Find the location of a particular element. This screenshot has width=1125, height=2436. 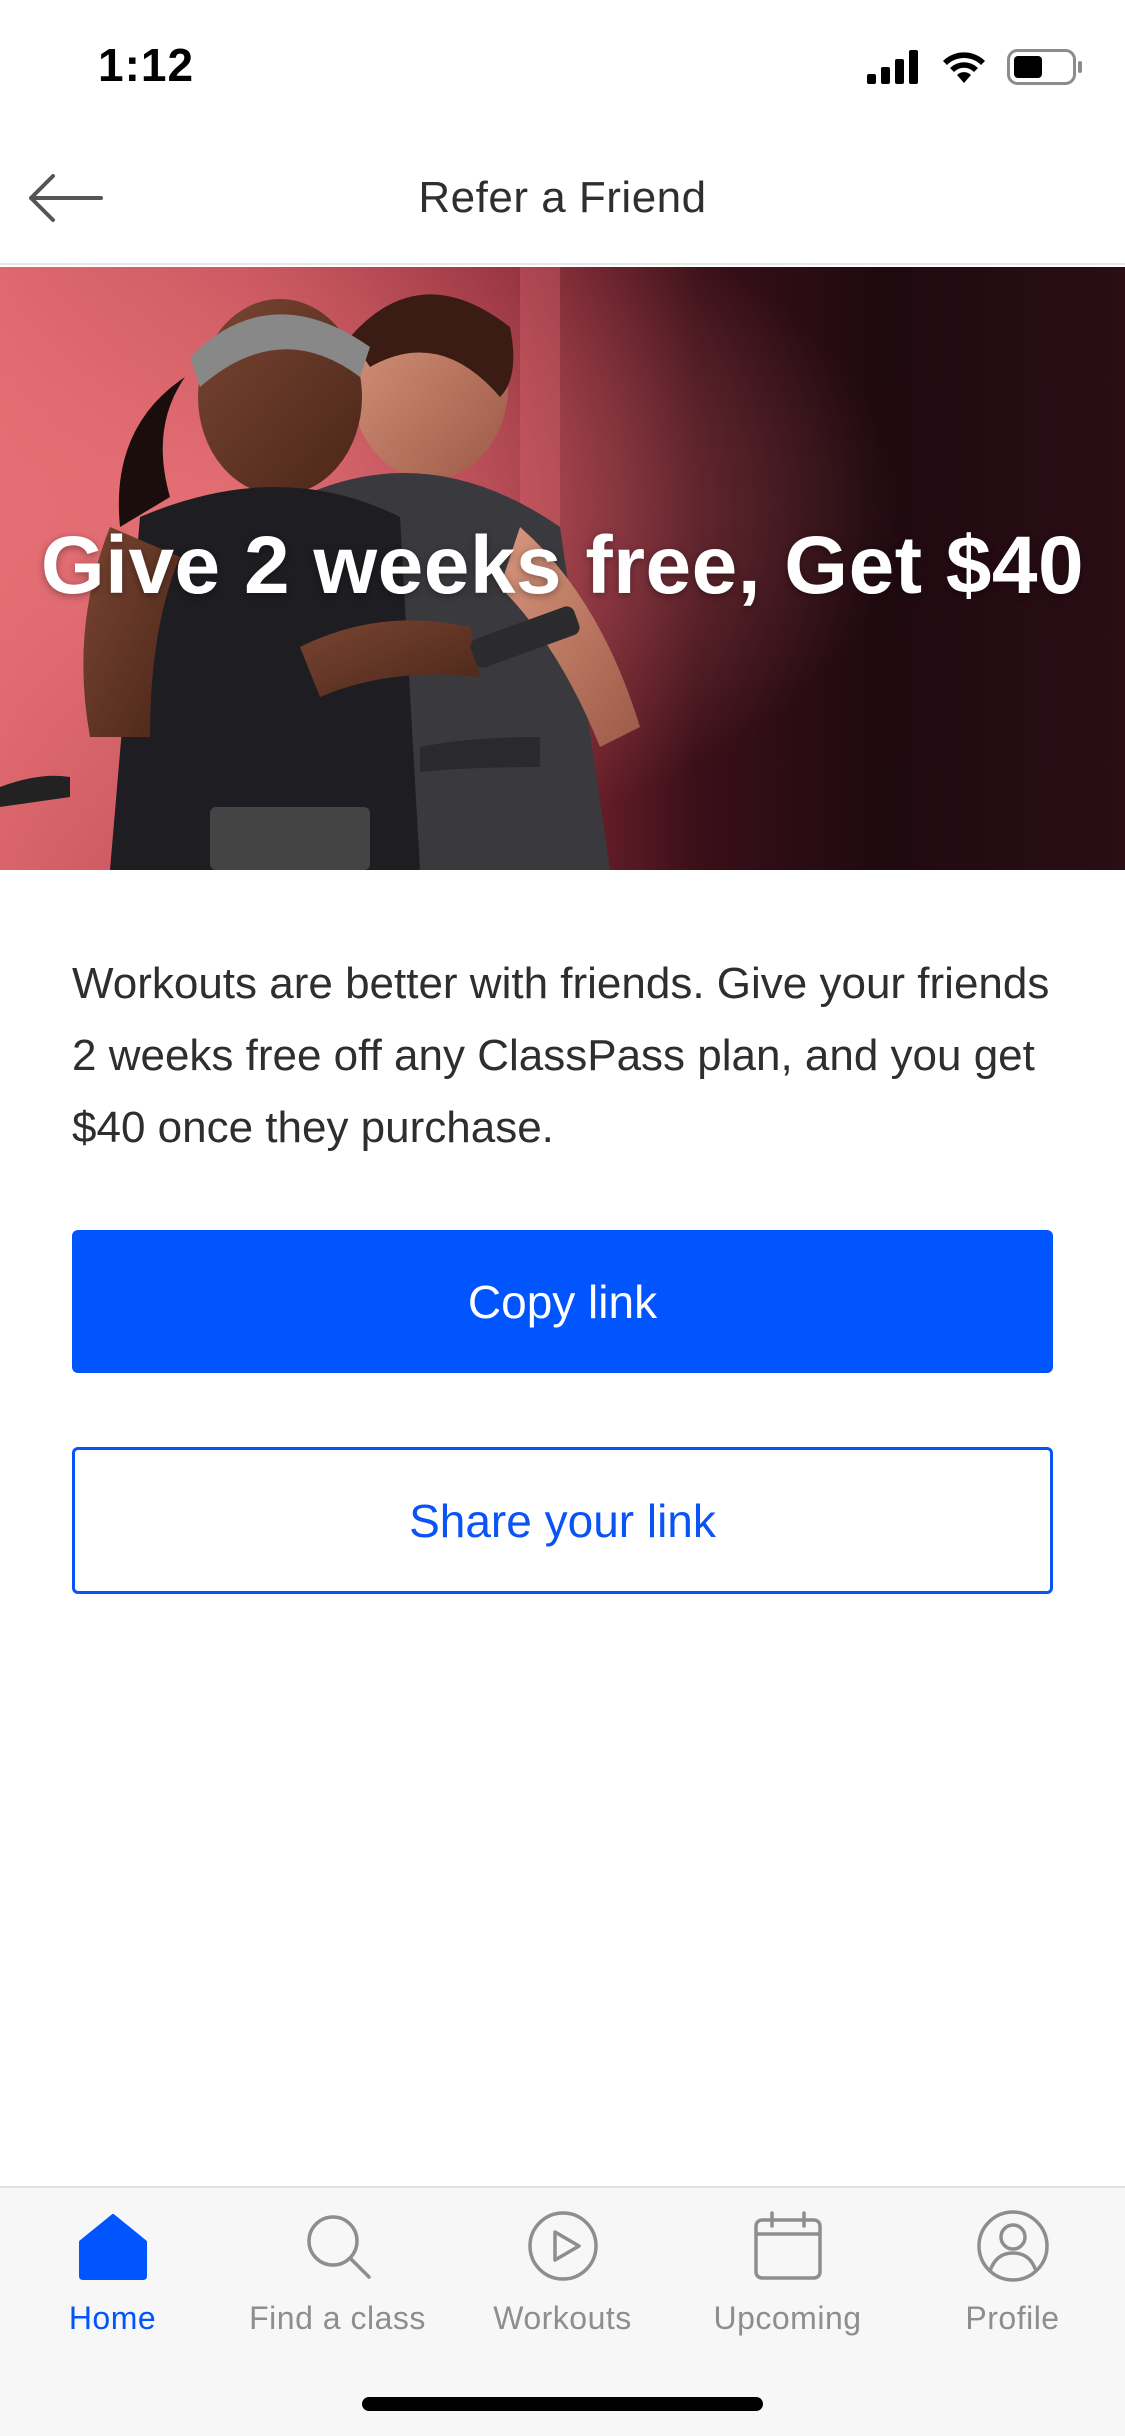

calendar-icon is located at coordinates (788, 2246).